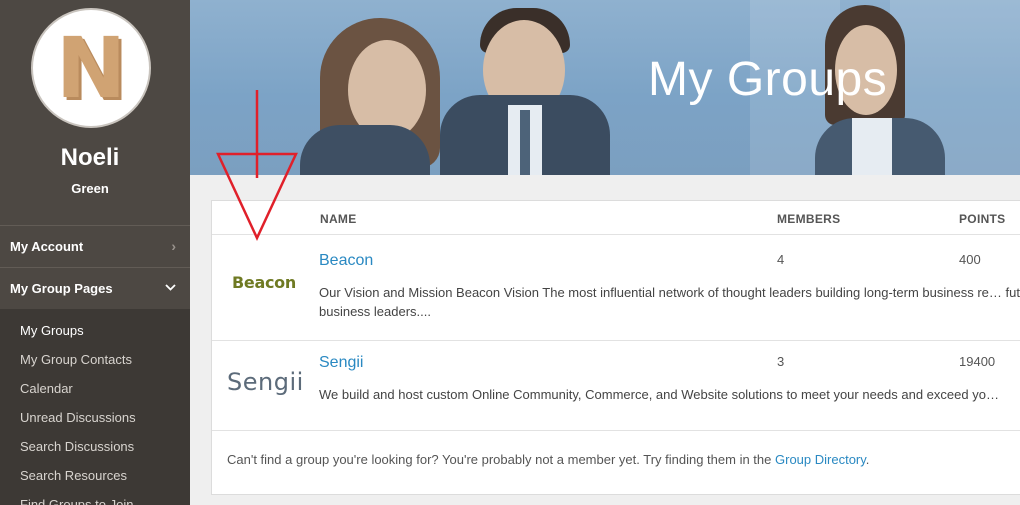  Describe the element at coordinates (257, 165) in the screenshot. I see `red-arrow-annotation` at that location.